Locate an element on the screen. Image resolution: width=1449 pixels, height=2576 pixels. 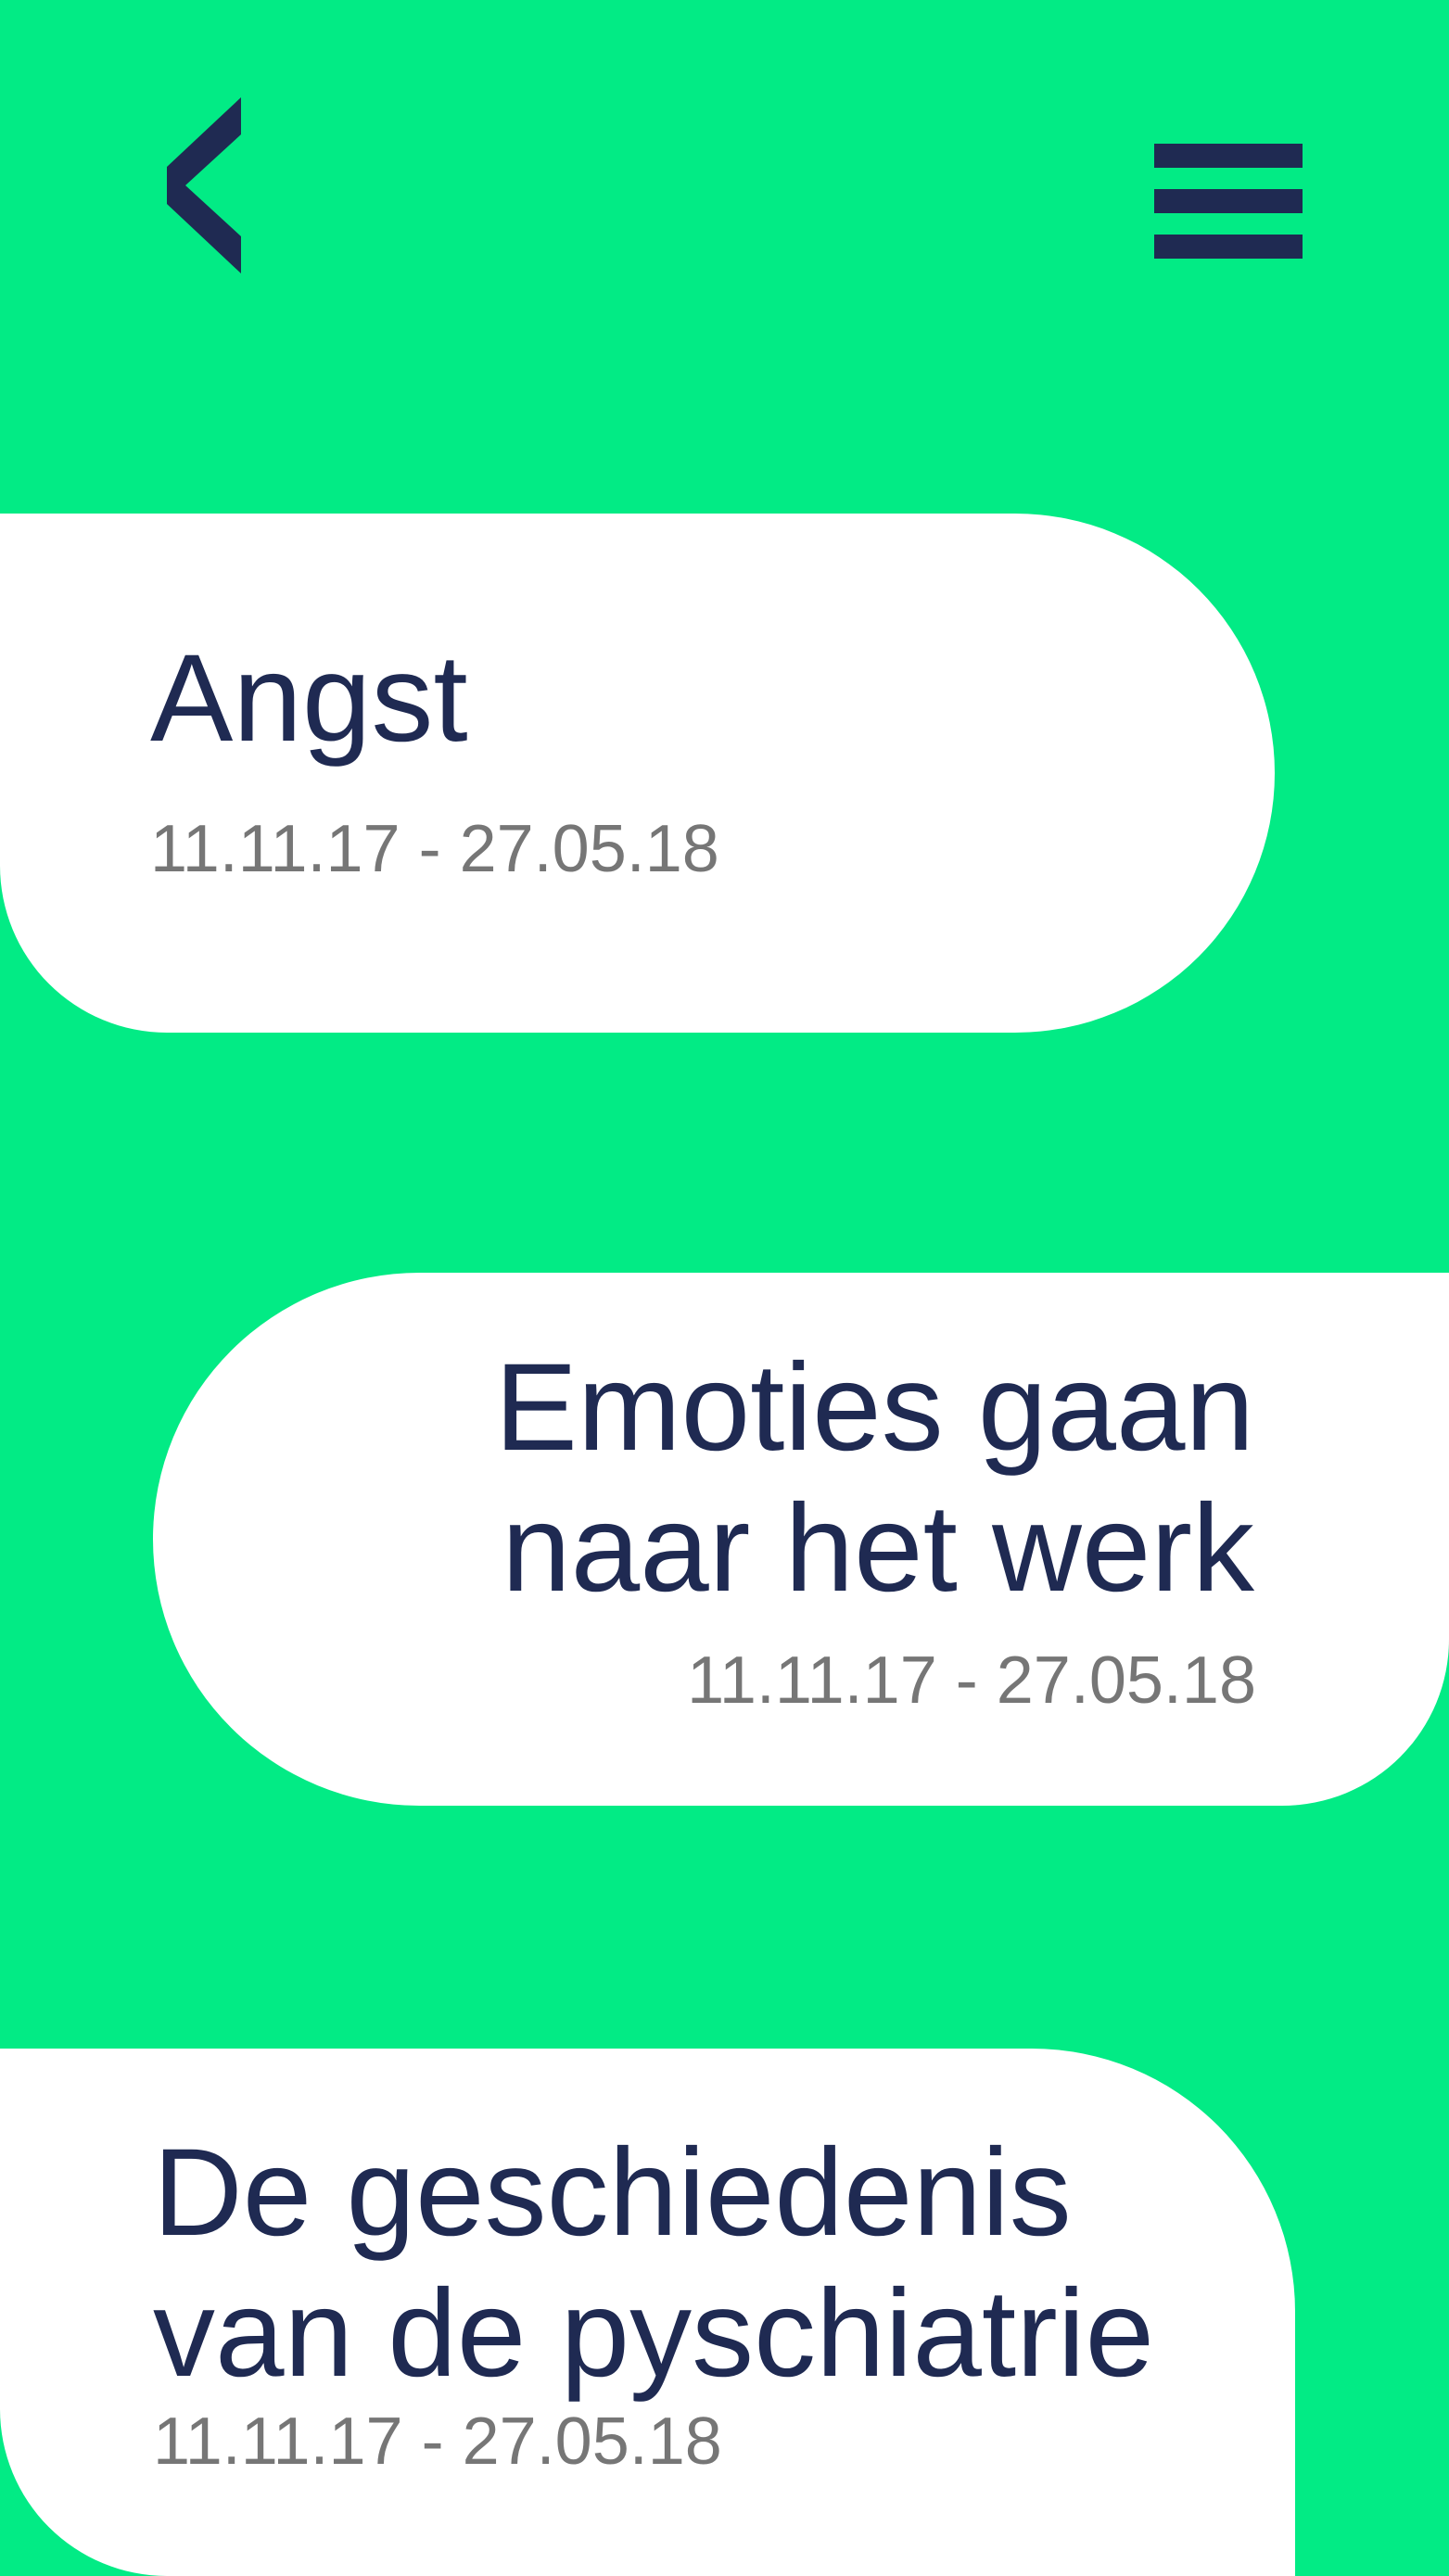
back-button is located at coordinates (213, 204).